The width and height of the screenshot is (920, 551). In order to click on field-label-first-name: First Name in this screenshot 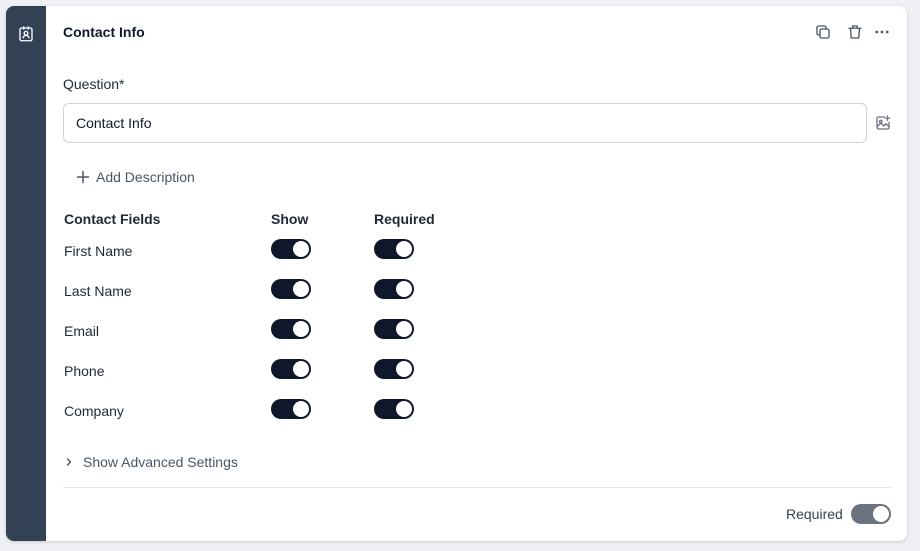, I will do `click(98, 251)`.